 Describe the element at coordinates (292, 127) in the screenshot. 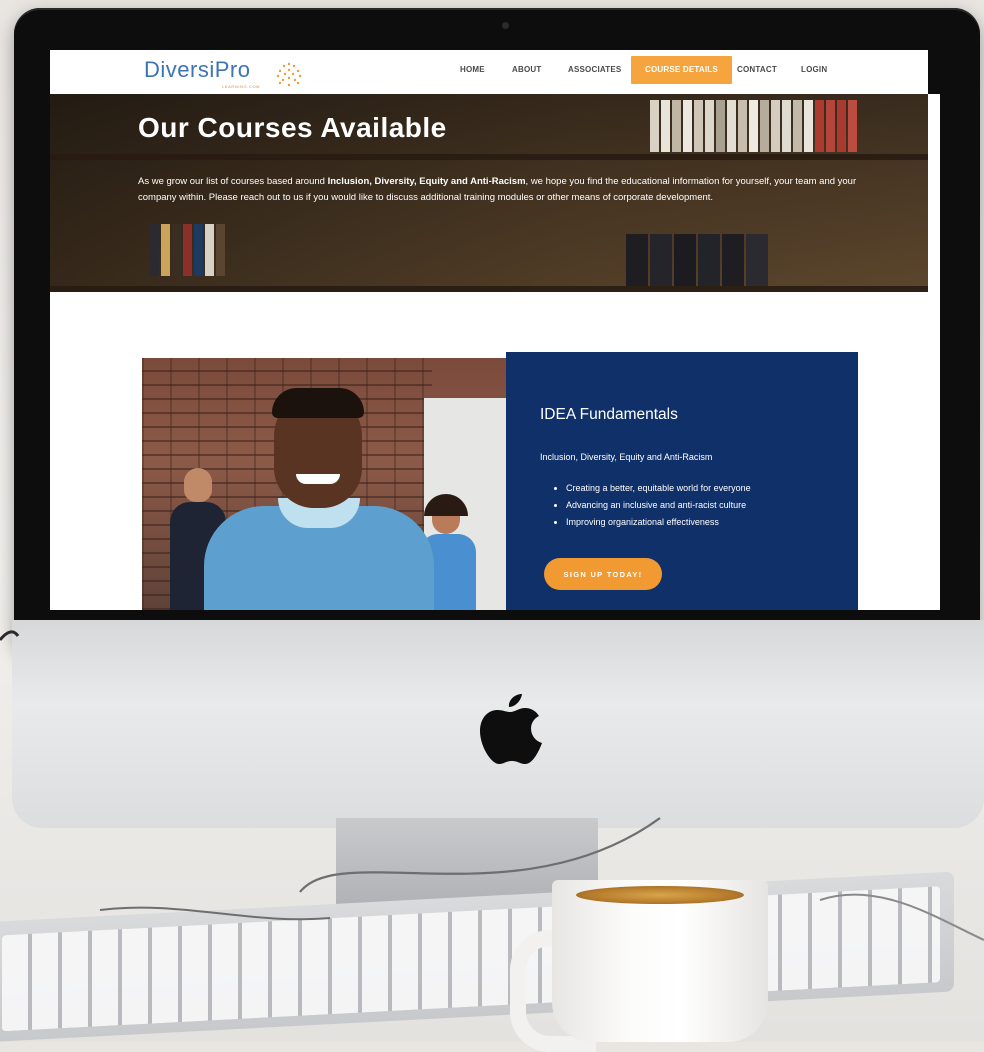

I see `page-title: Our Courses Available` at that location.